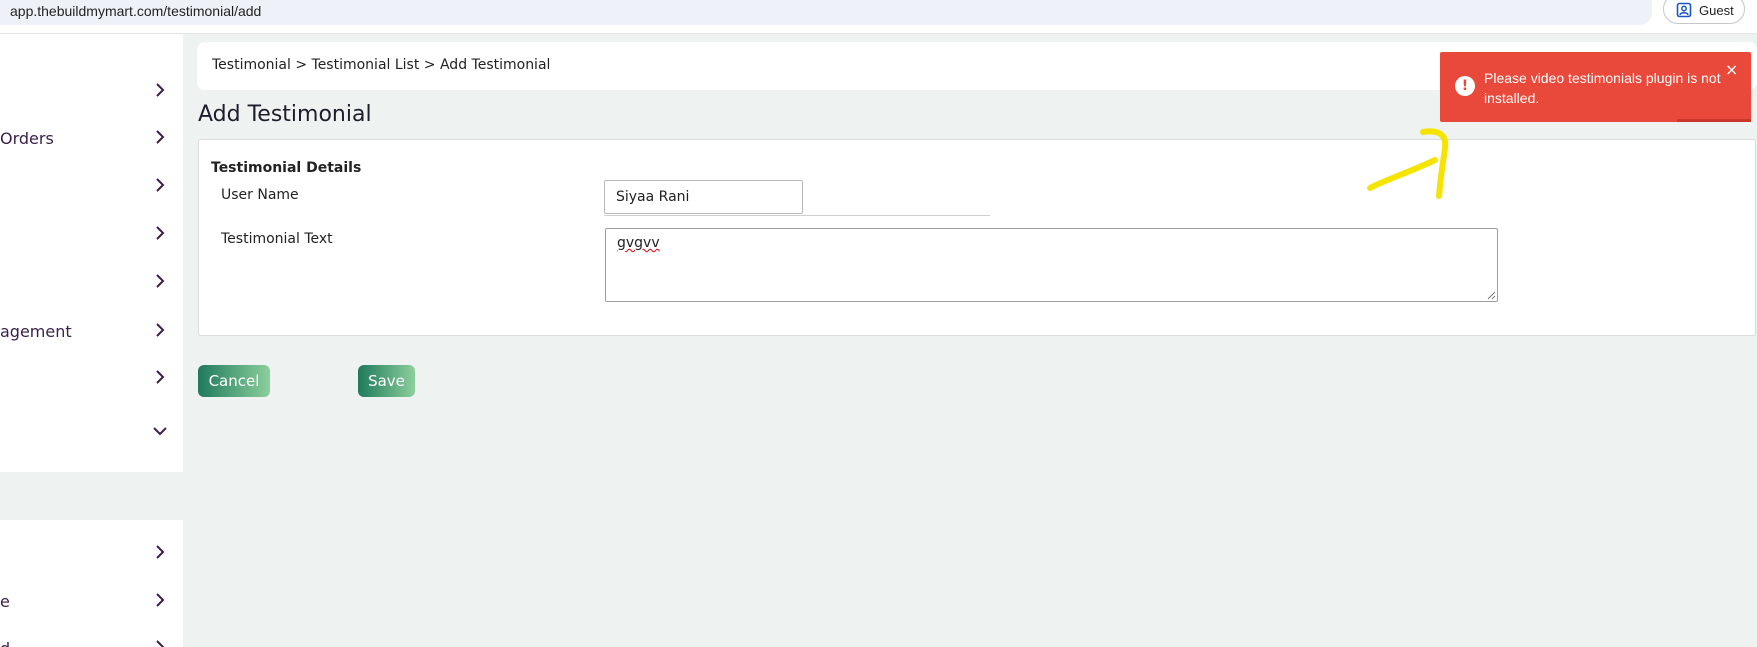  What do you see at coordinates (36, 331) in the screenshot?
I see `sidebar-item-label: agement` at bounding box center [36, 331].